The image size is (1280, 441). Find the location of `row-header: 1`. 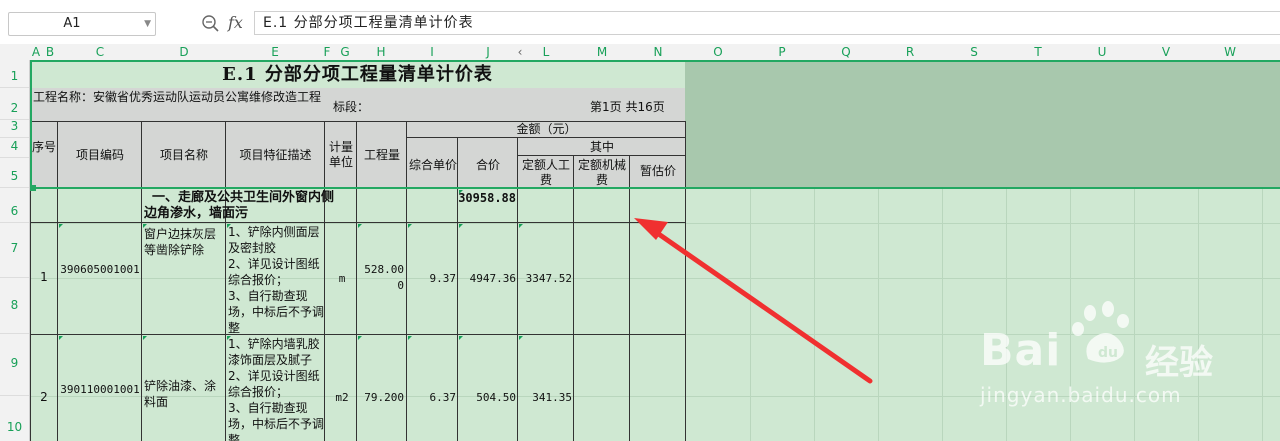

row-header: 1 is located at coordinates (14, 74).